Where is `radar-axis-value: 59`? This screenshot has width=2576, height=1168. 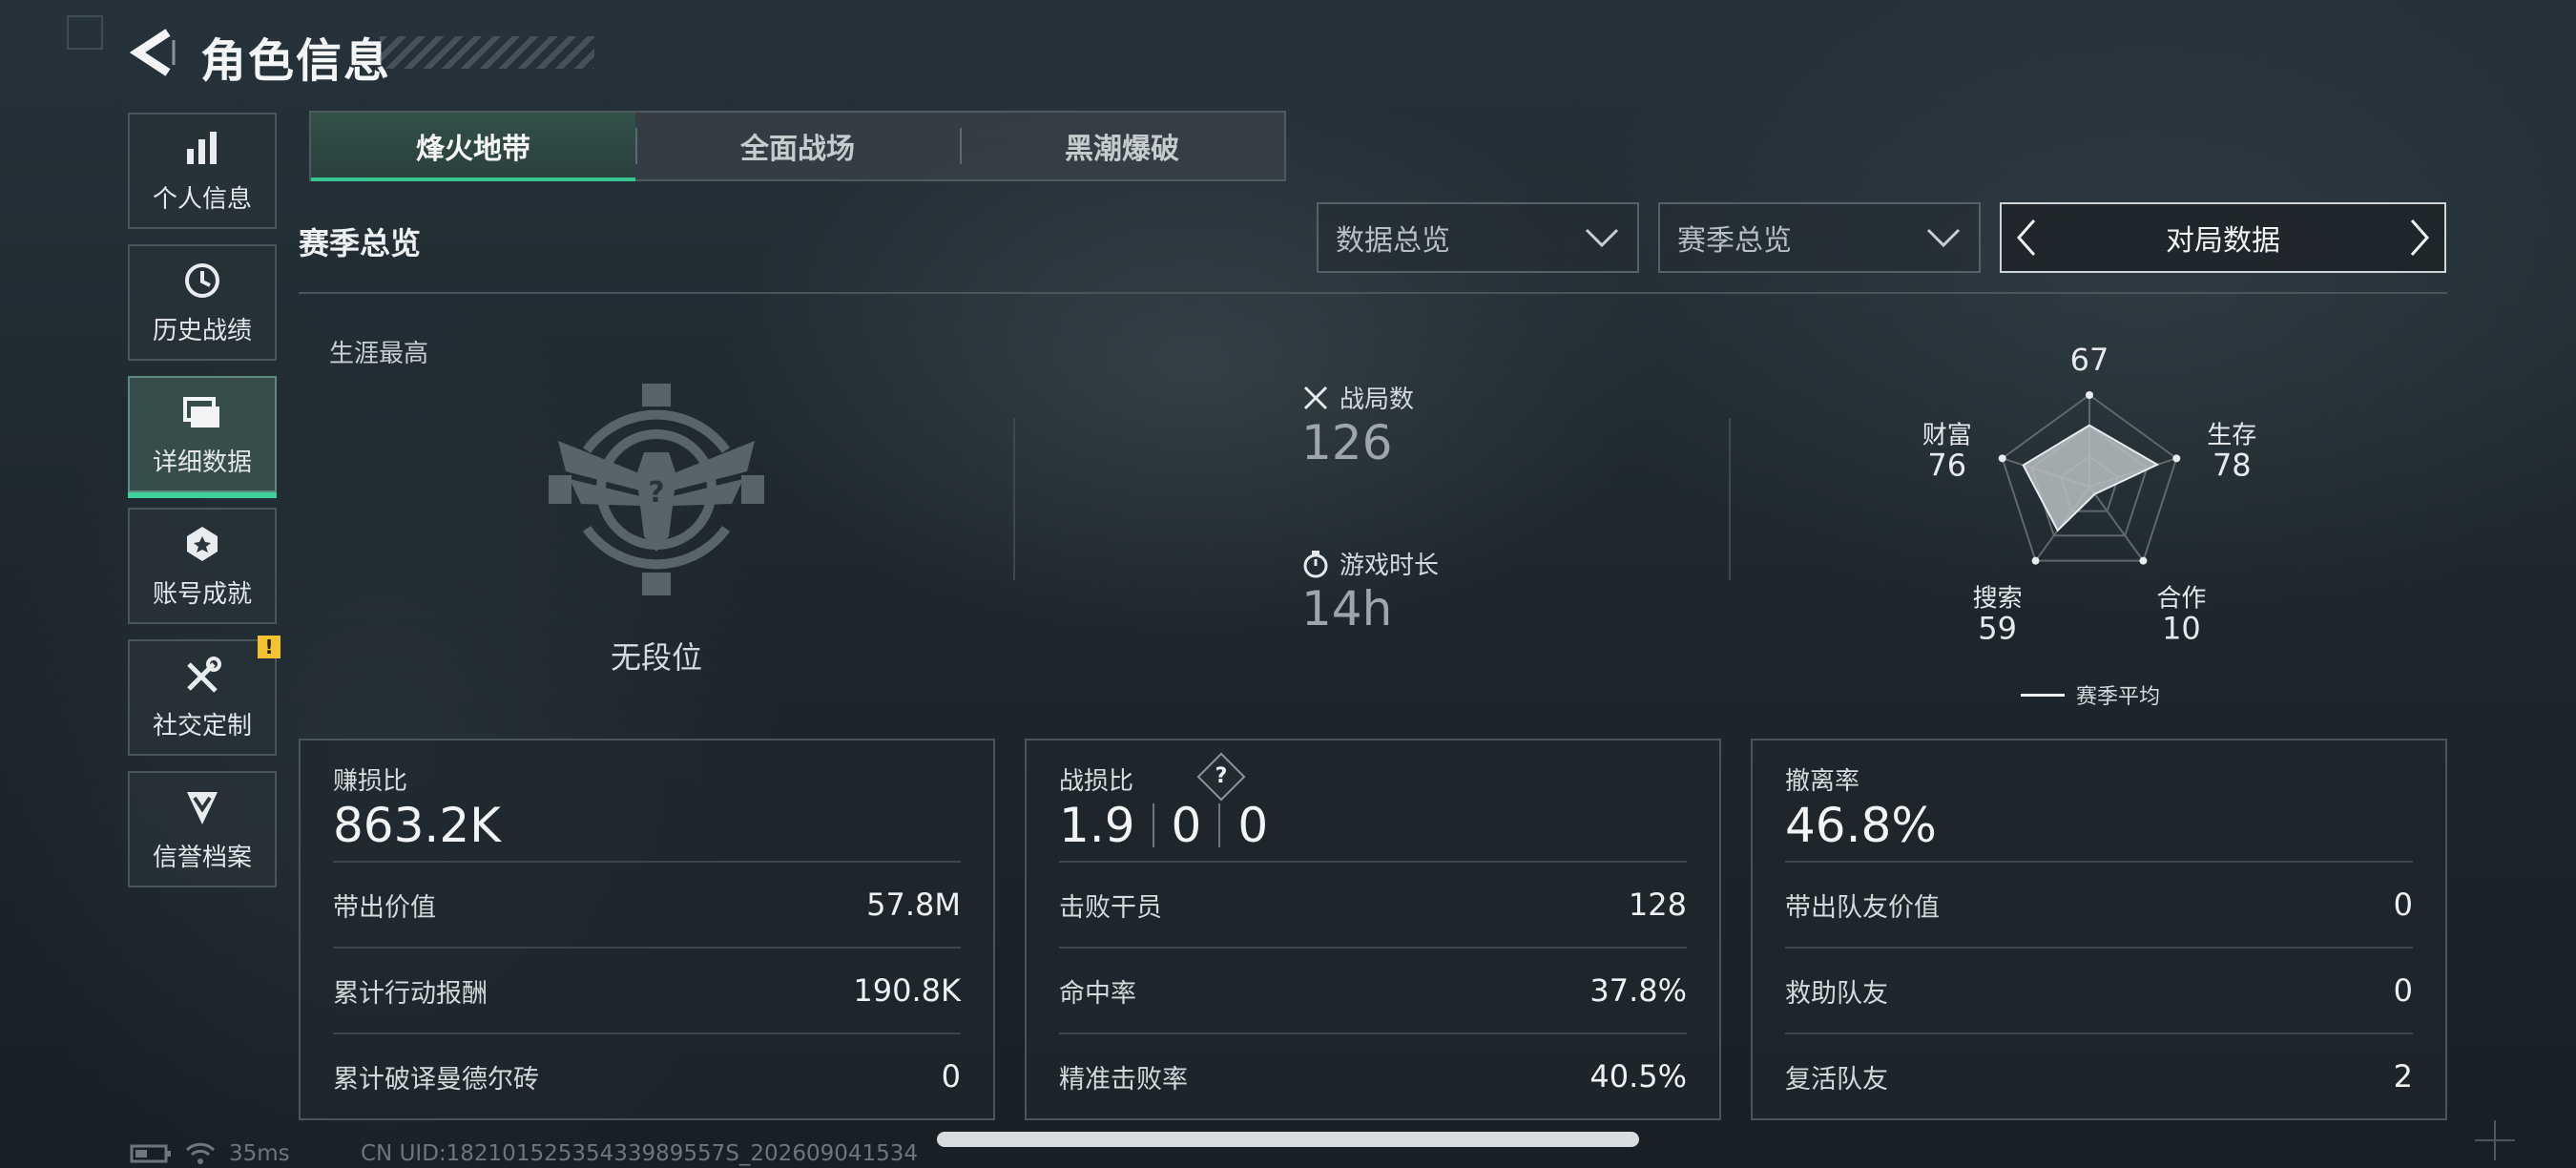 radar-axis-value: 59 is located at coordinates (1997, 629).